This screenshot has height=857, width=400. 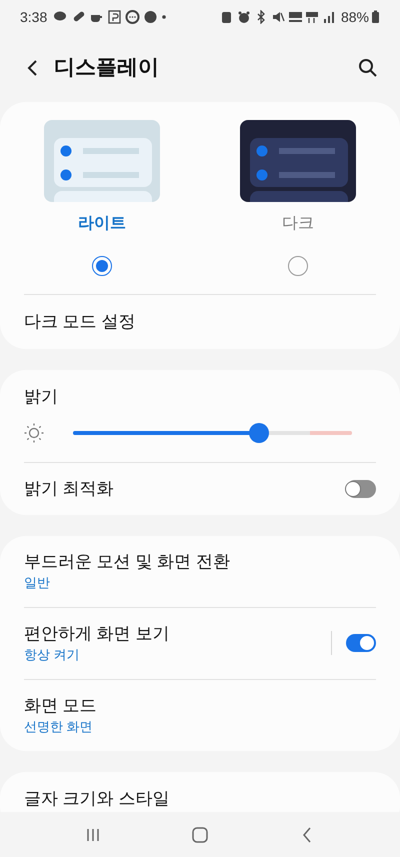 I want to click on item-value: 항상 켜기, so click(x=52, y=655).